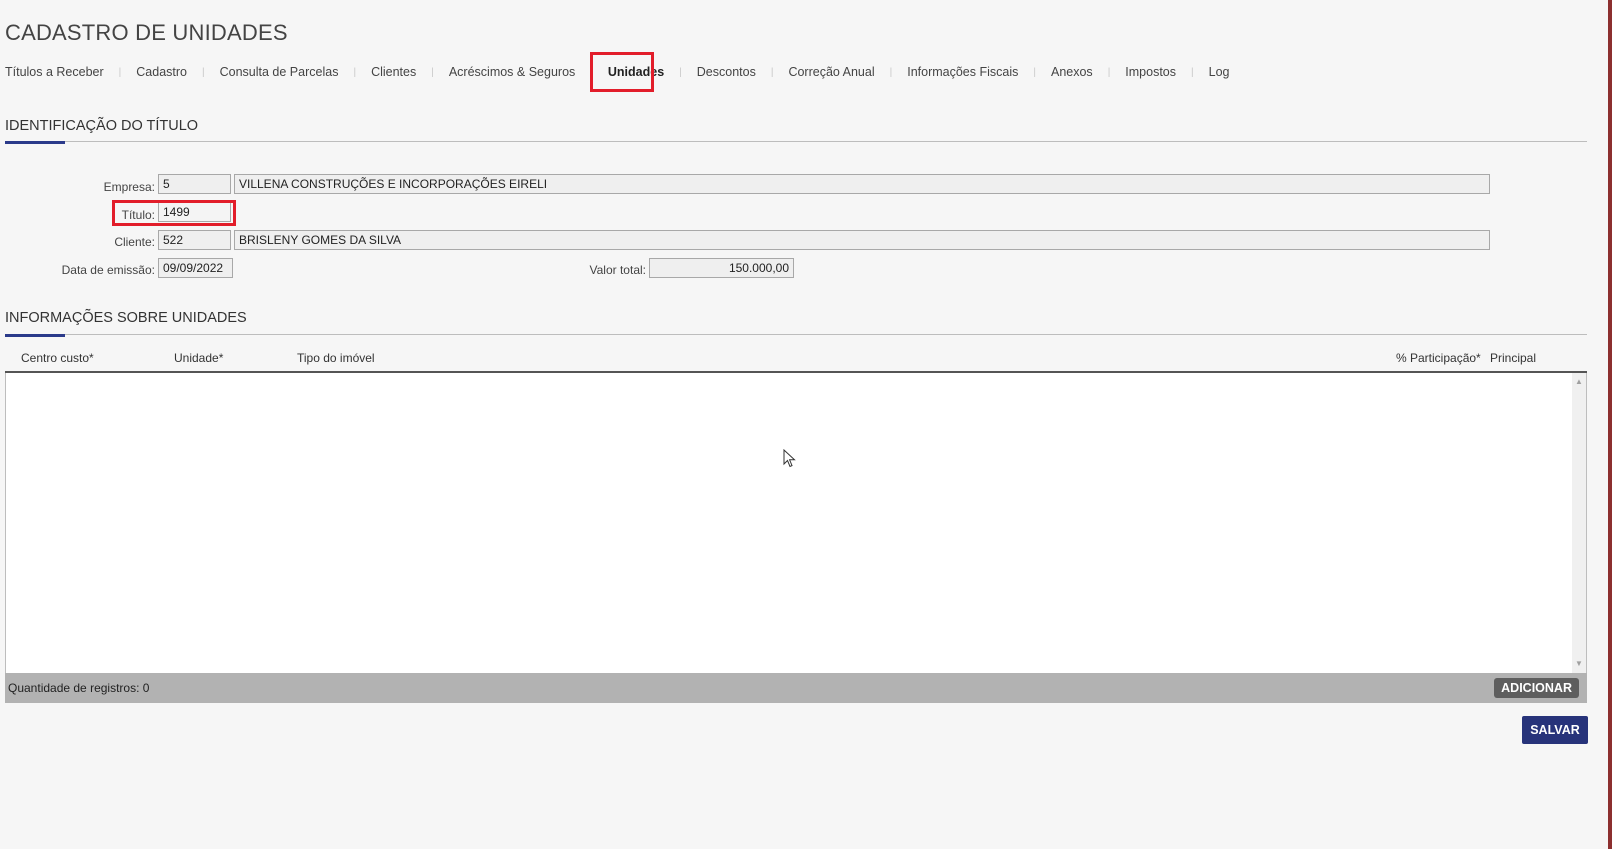 The width and height of the screenshot is (1612, 849). I want to click on tab-correcao-anual: Correção Anual, so click(831, 72).